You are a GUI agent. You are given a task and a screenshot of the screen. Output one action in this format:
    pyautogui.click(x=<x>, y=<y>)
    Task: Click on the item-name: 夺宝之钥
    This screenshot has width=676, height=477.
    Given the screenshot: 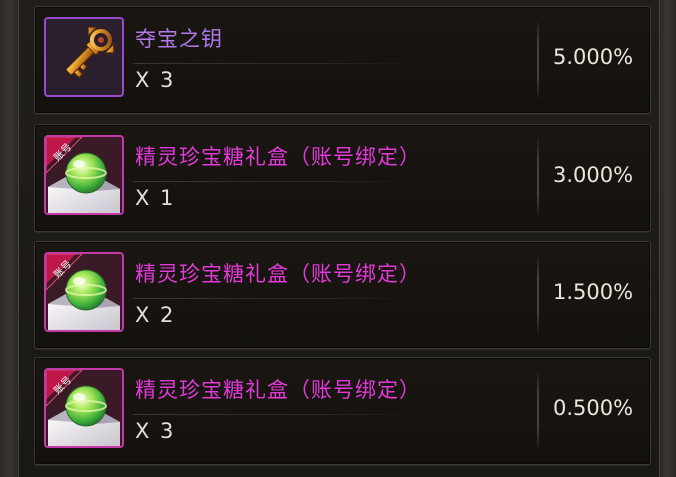 What is the action you would take?
    pyautogui.click(x=179, y=39)
    